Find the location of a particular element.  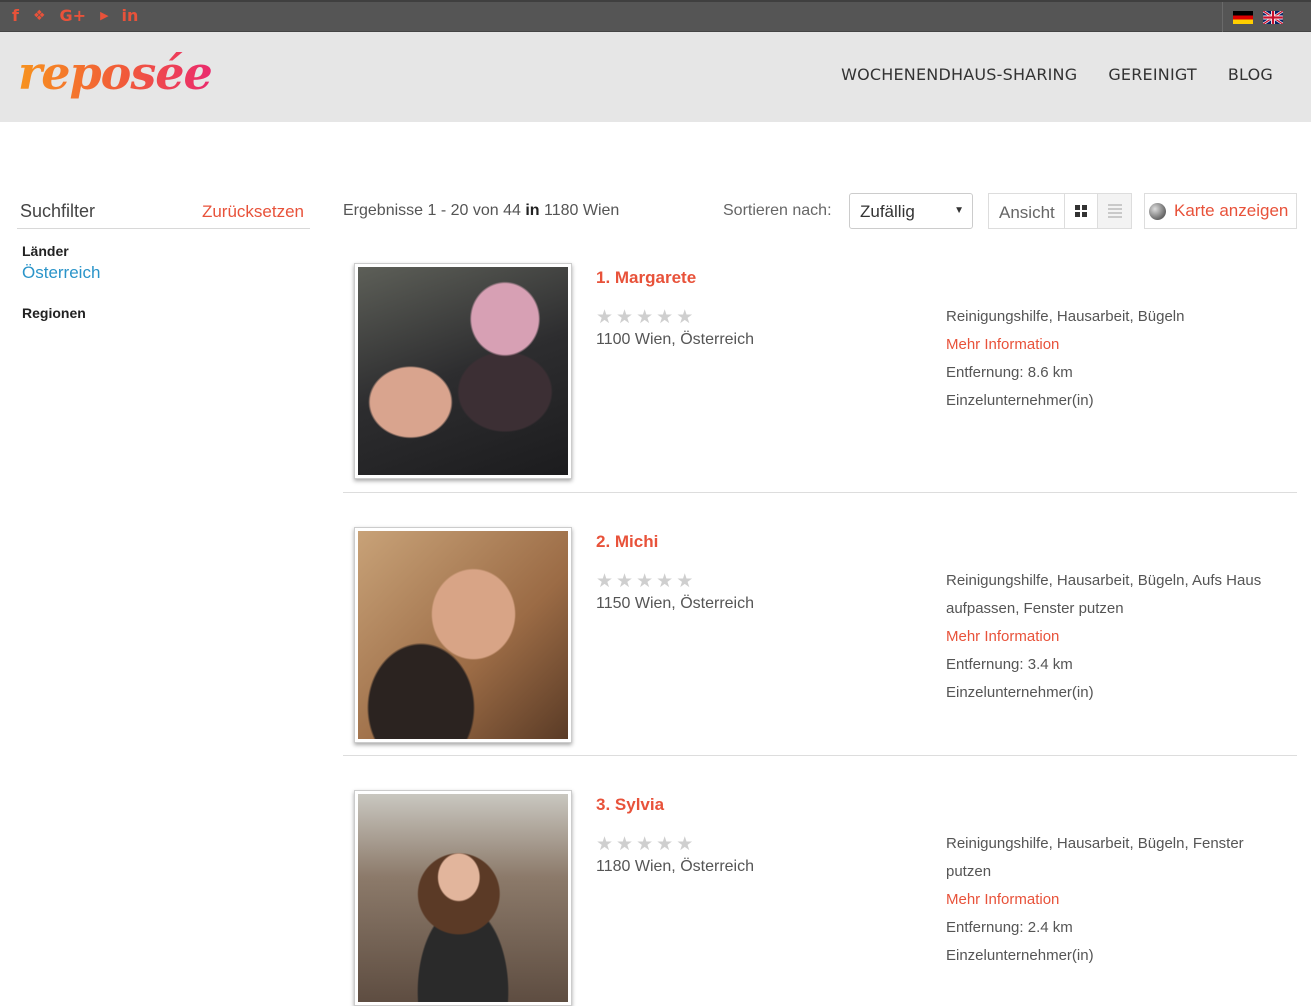

google-plus-icon: G+ is located at coordinates (73, 16).